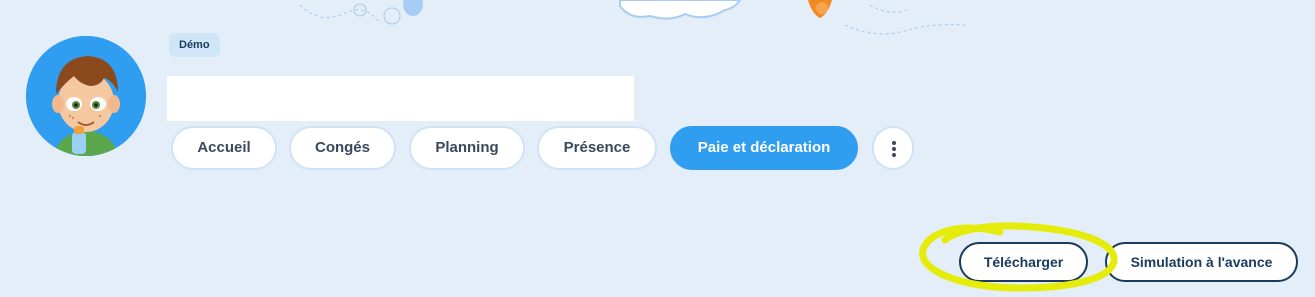  I want to click on download-button: Télécharger, so click(1023, 262).